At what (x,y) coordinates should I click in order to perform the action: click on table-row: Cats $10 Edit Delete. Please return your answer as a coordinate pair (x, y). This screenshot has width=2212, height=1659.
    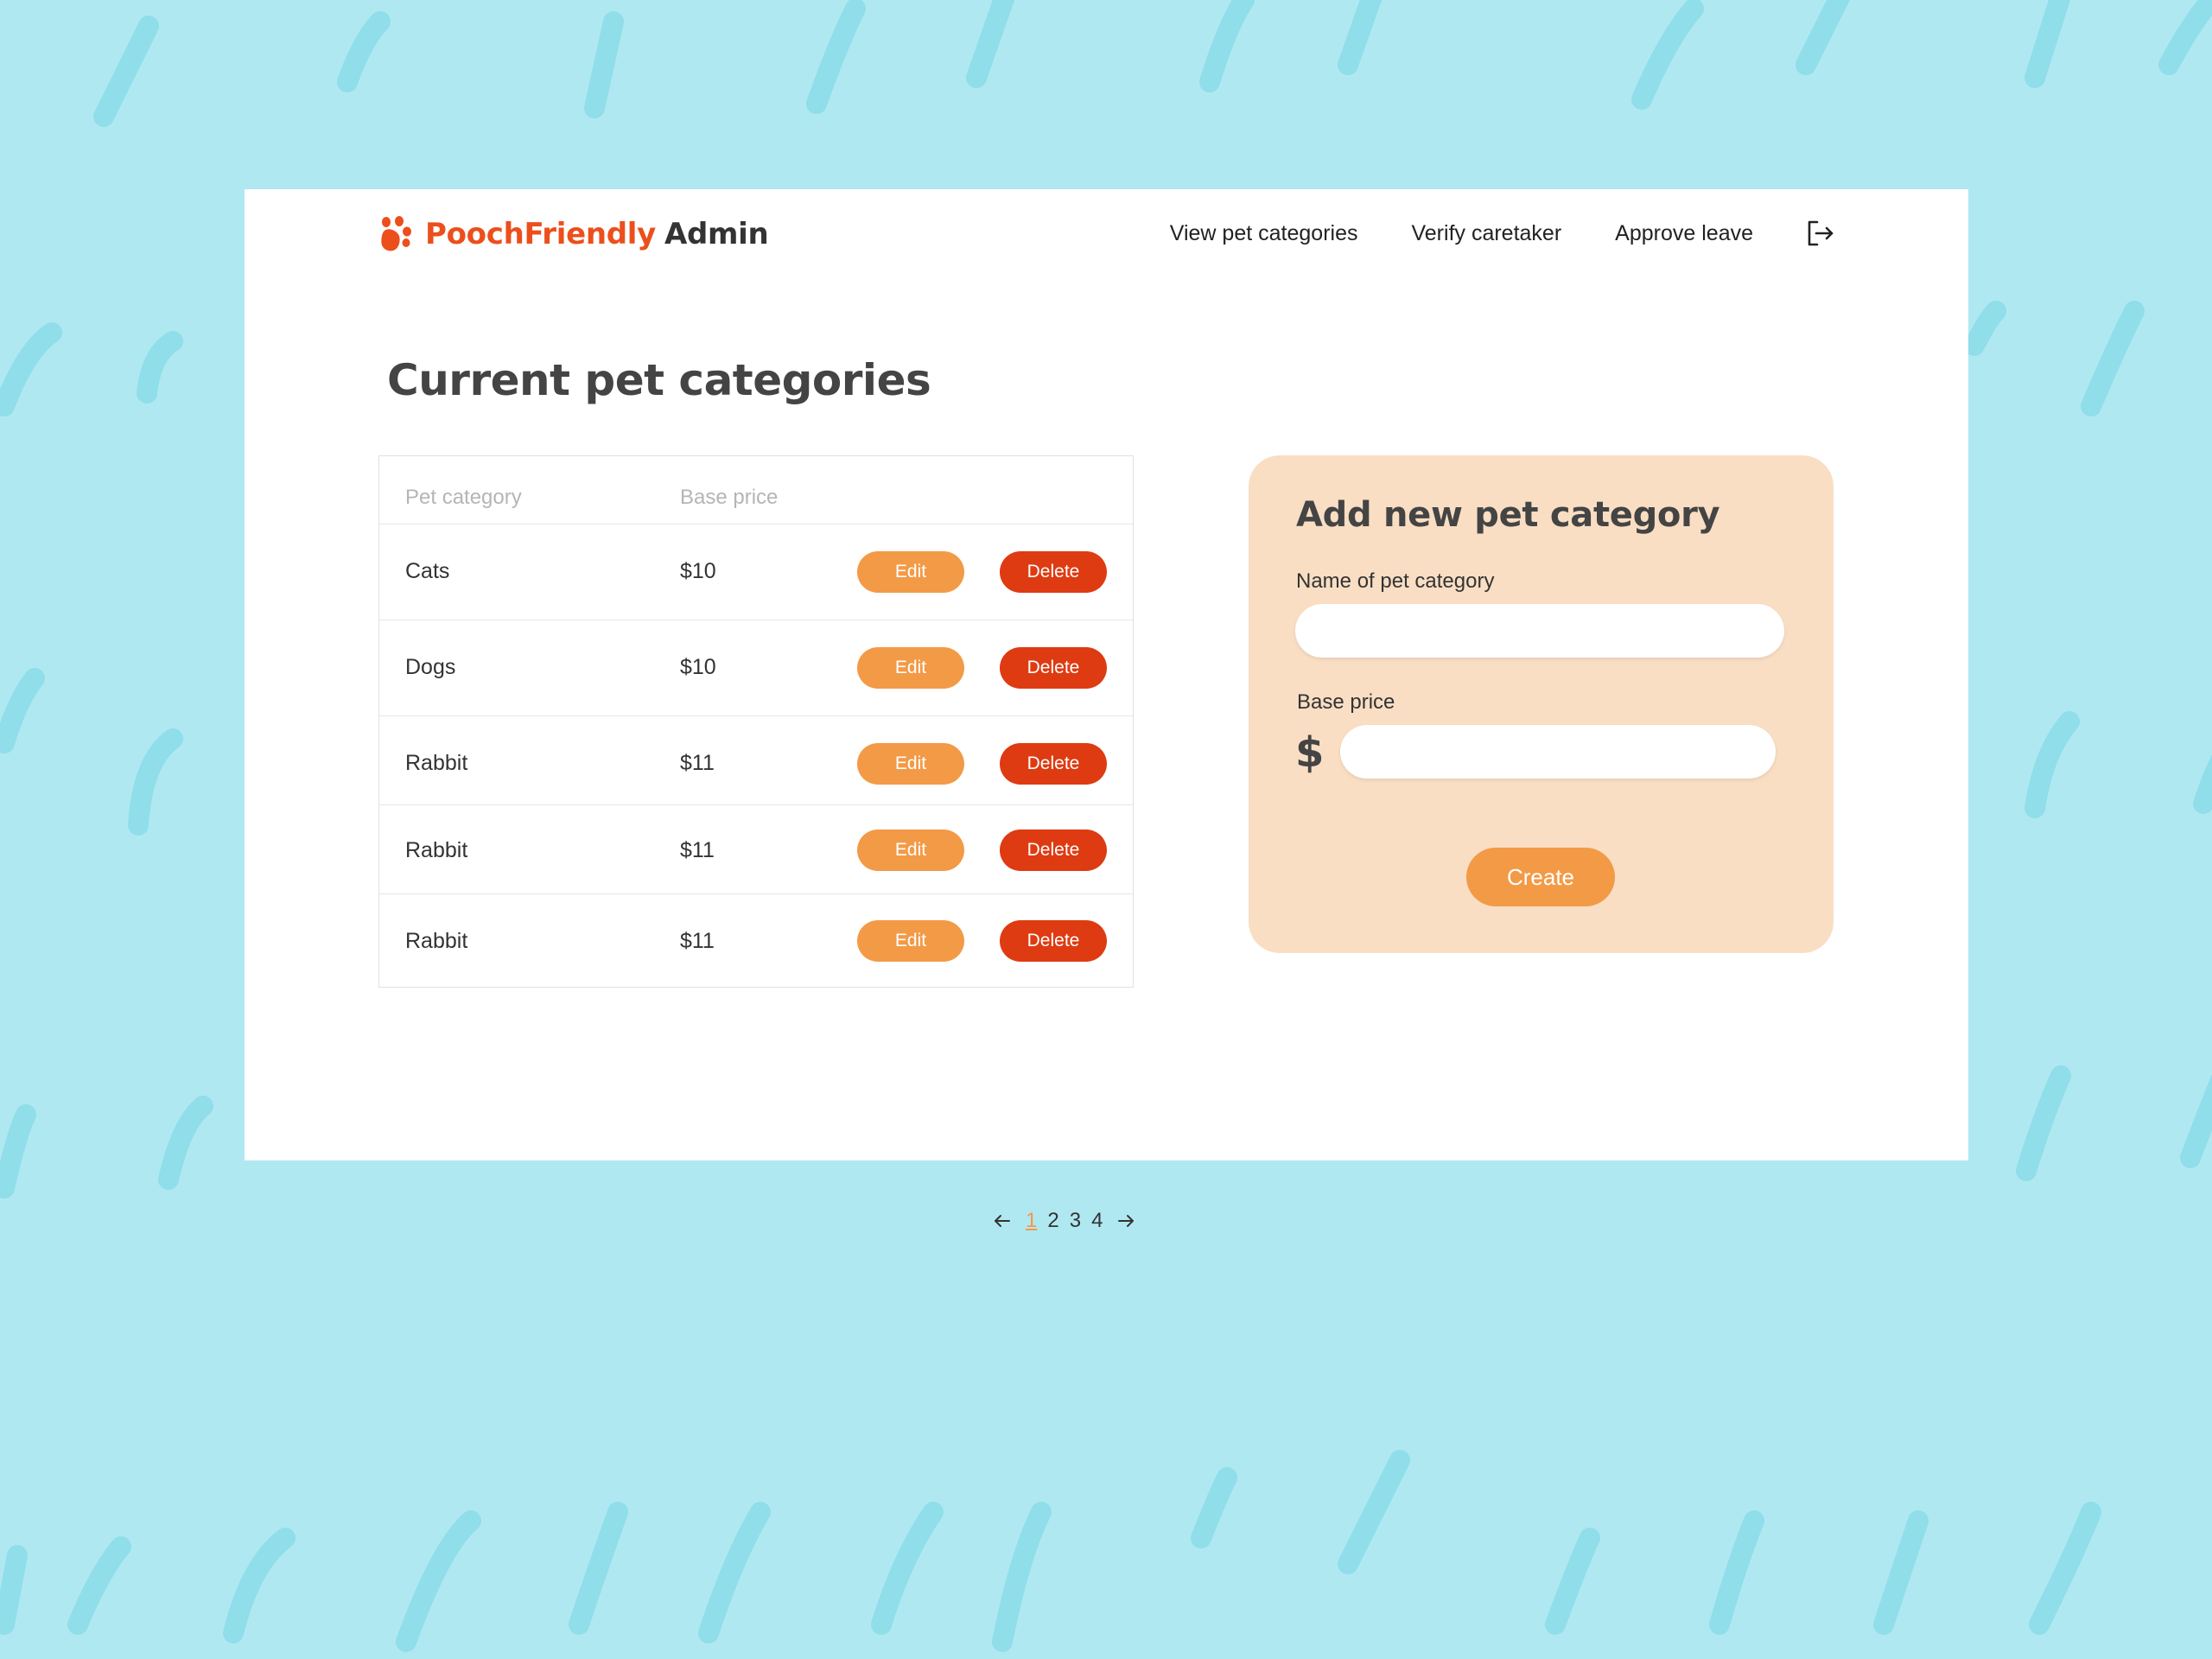
    Looking at the image, I should click on (756, 572).